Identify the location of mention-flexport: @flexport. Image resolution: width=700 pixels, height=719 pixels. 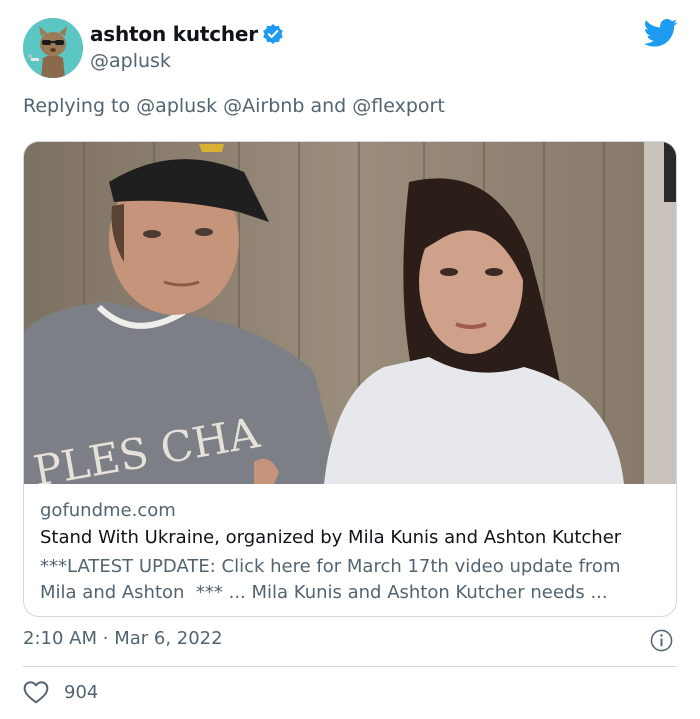
(398, 106).